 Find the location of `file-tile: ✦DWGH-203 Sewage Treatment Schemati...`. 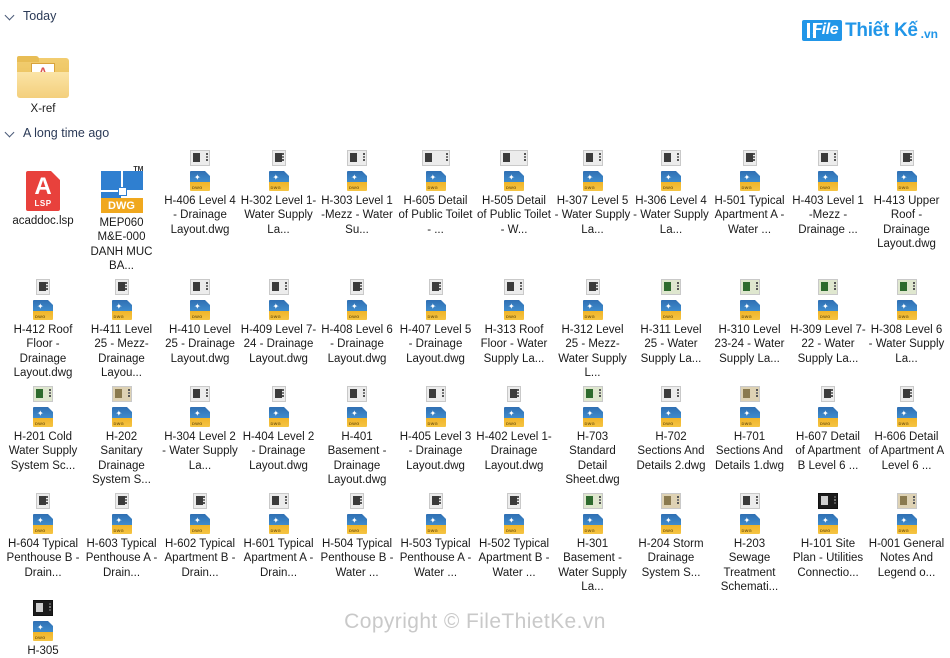

file-tile: ✦DWGH-203 Sewage Treatment Schemati... is located at coordinates (750, 541).